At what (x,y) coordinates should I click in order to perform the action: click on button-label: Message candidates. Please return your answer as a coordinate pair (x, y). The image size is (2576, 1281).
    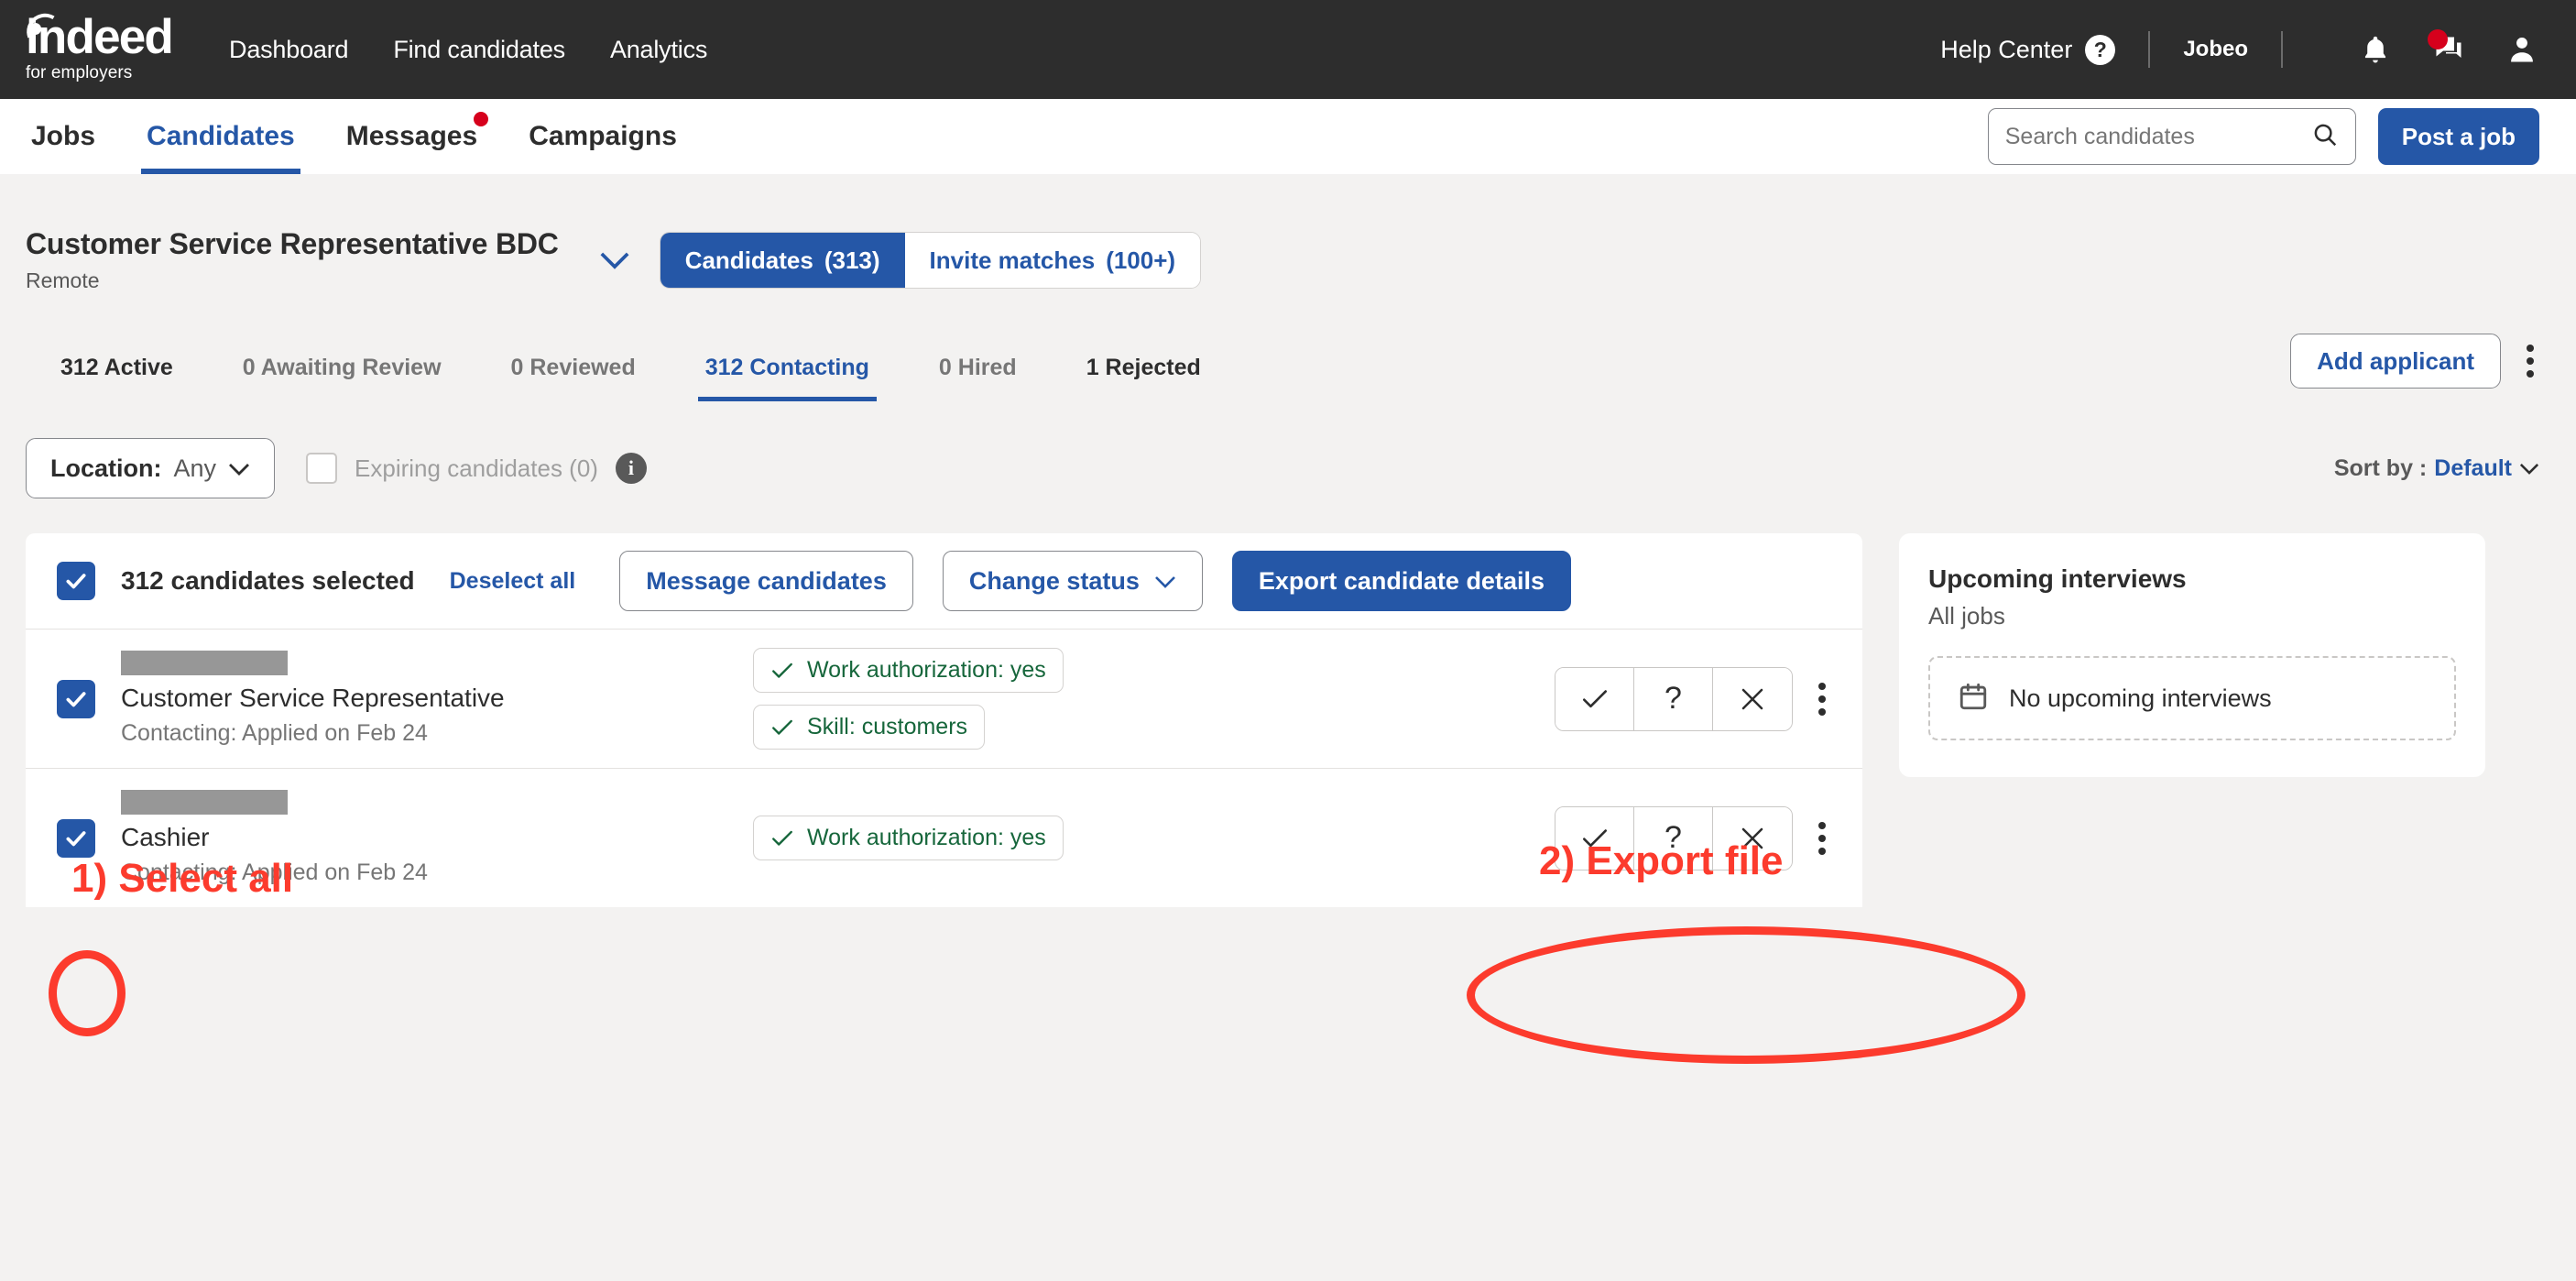
    Looking at the image, I should click on (767, 580).